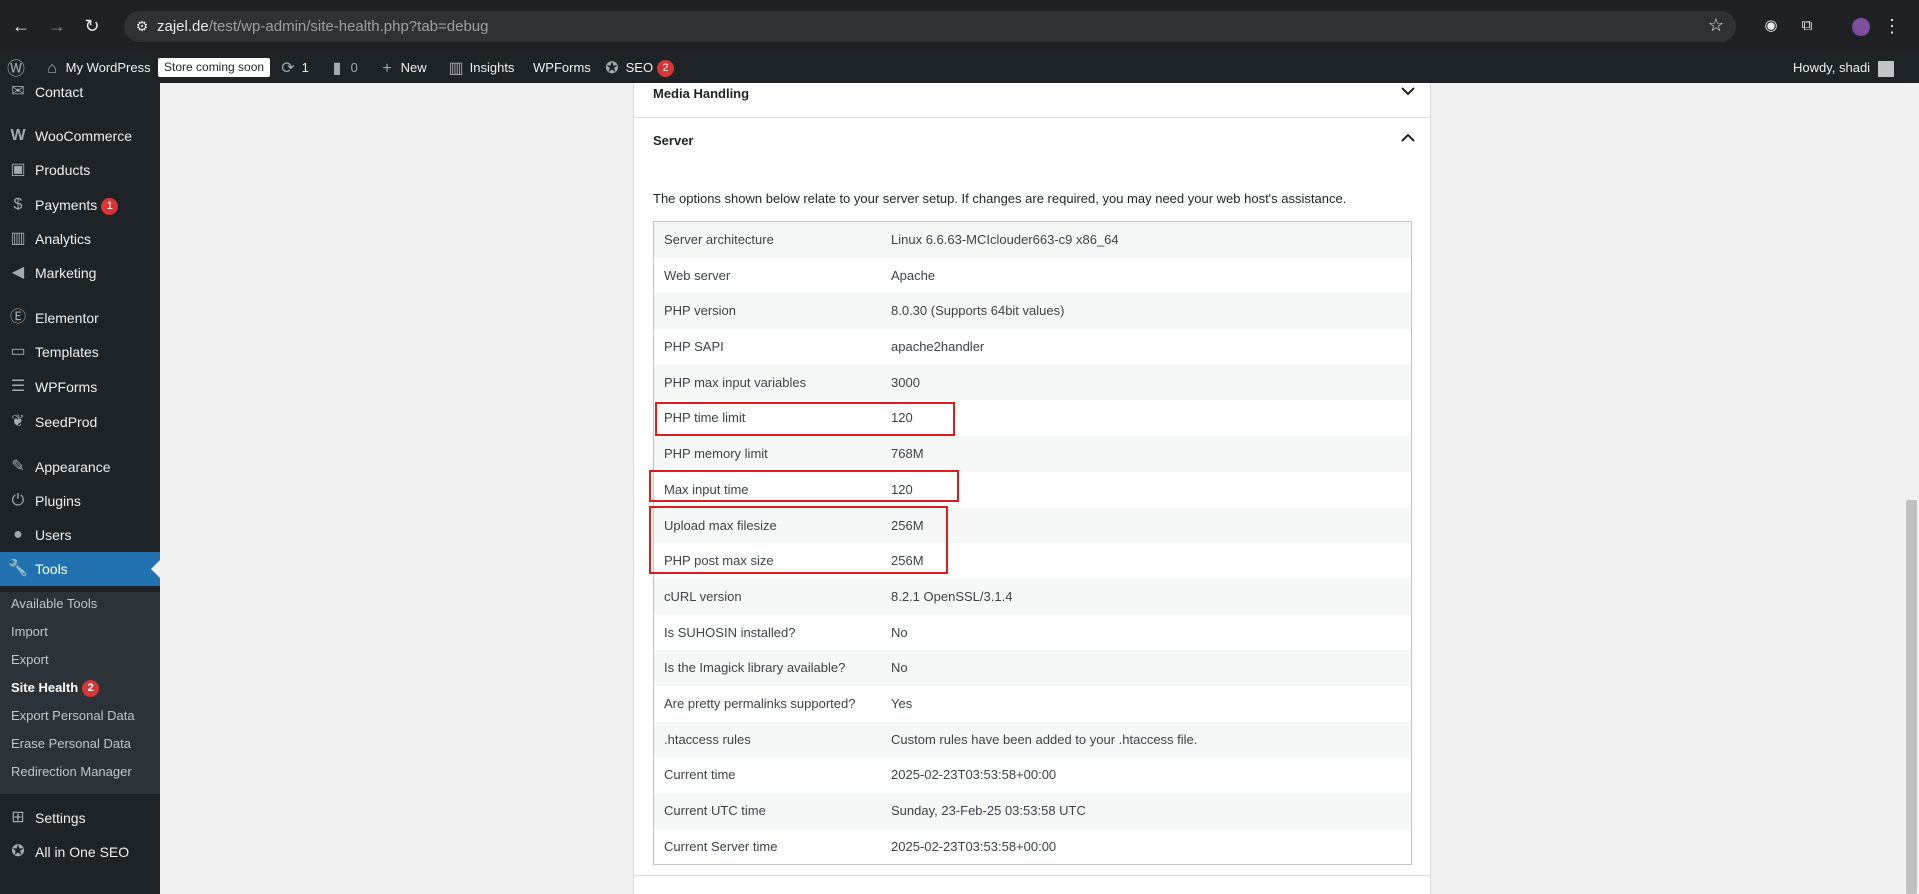 The image size is (1919, 894). I want to click on row-key: PHP SAPI, so click(694, 347).